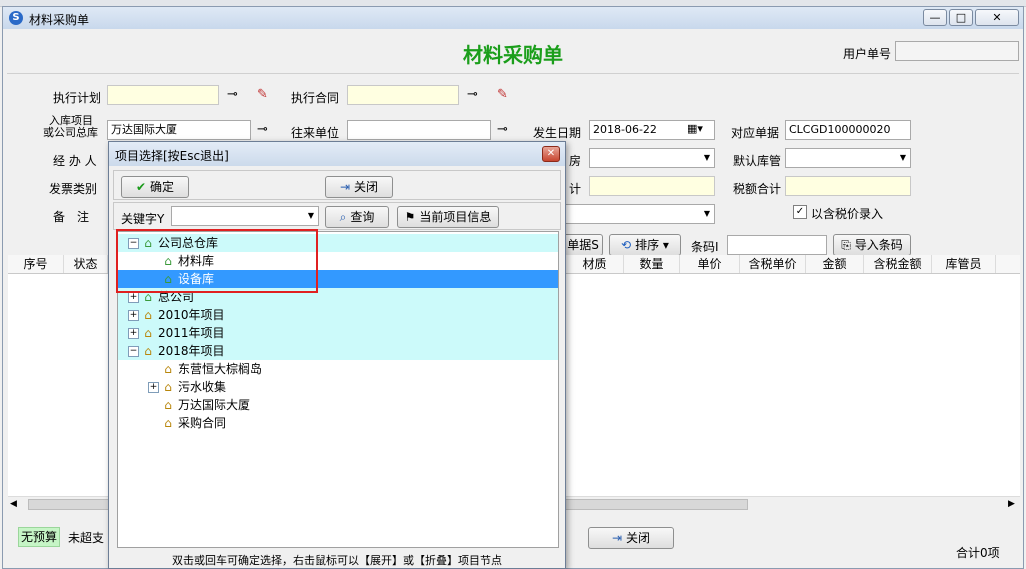  Describe the element at coordinates (86, 264) in the screenshot. I see `col-status: 状态` at that location.